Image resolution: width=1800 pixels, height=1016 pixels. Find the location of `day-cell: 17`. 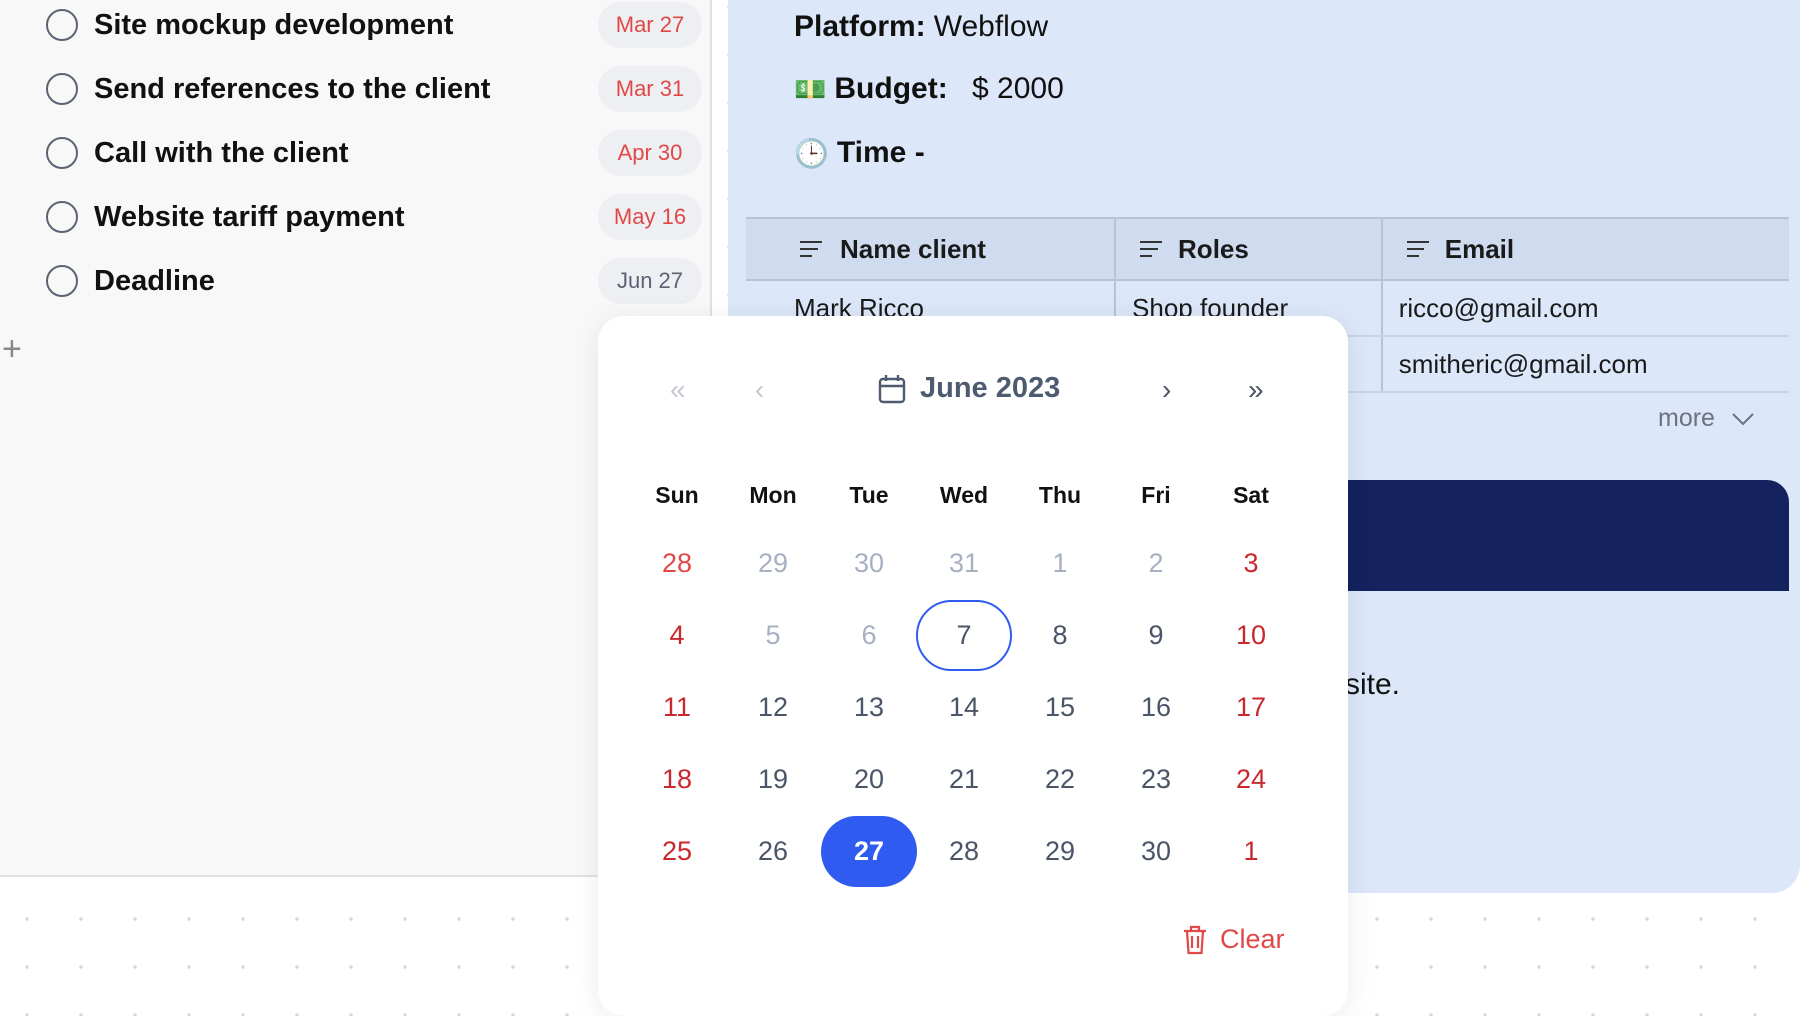

day-cell: 17 is located at coordinates (1251, 707).